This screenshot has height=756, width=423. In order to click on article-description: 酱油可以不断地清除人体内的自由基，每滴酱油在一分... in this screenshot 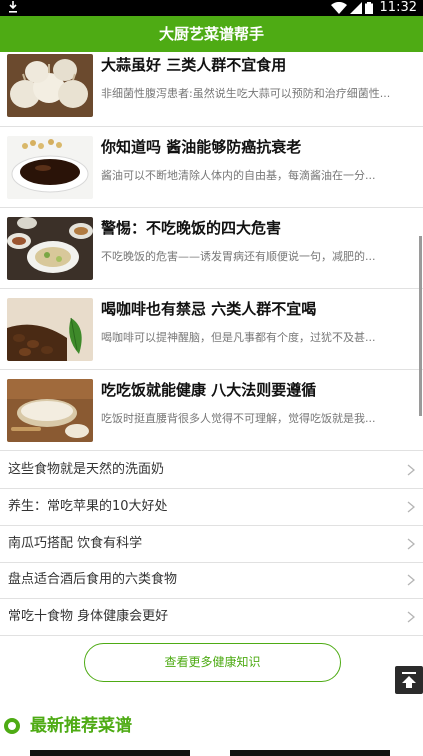, I will do `click(238, 175)`.